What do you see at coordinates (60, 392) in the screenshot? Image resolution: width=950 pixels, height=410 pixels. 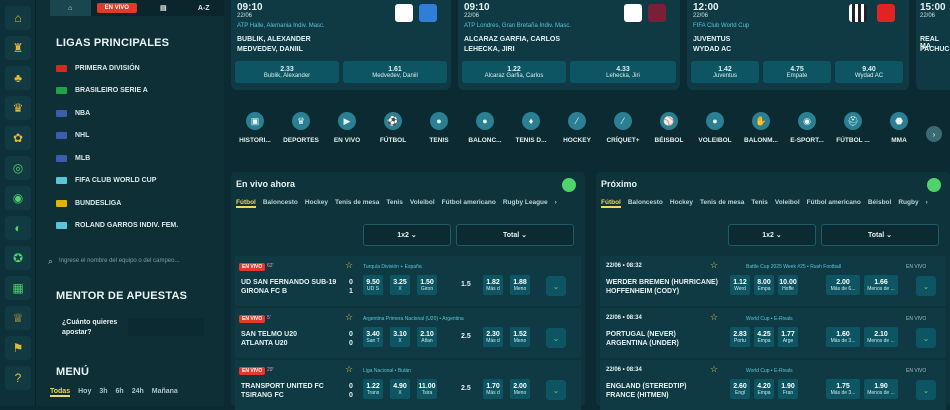 I see `menu-tab-todas: Todas` at bounding box center [60, 392].